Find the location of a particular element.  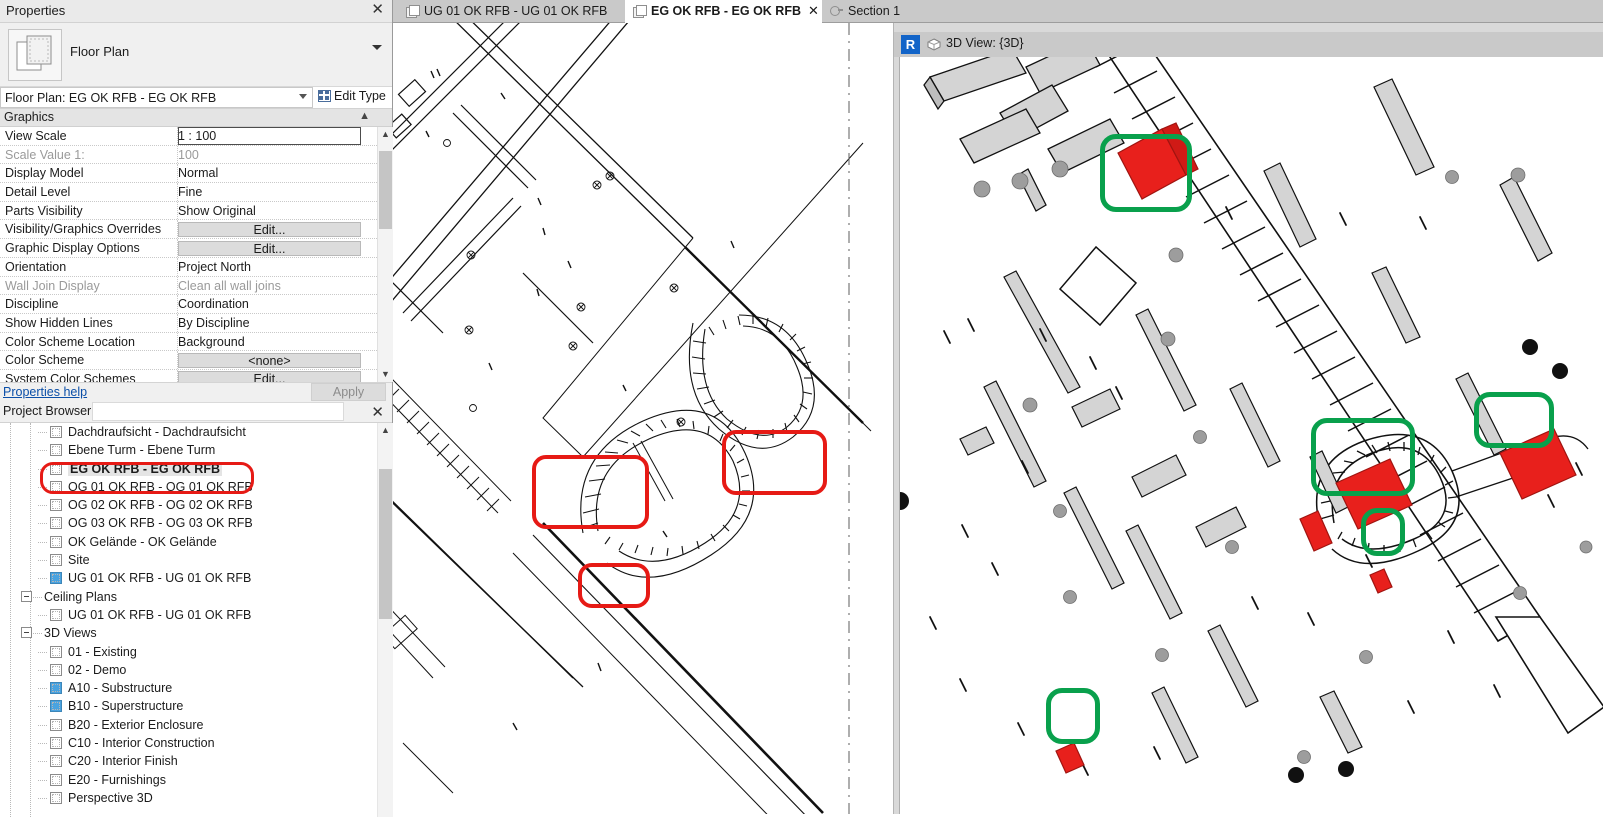

property-row: Color Scheme <none> is located at coordinates (196, 360).